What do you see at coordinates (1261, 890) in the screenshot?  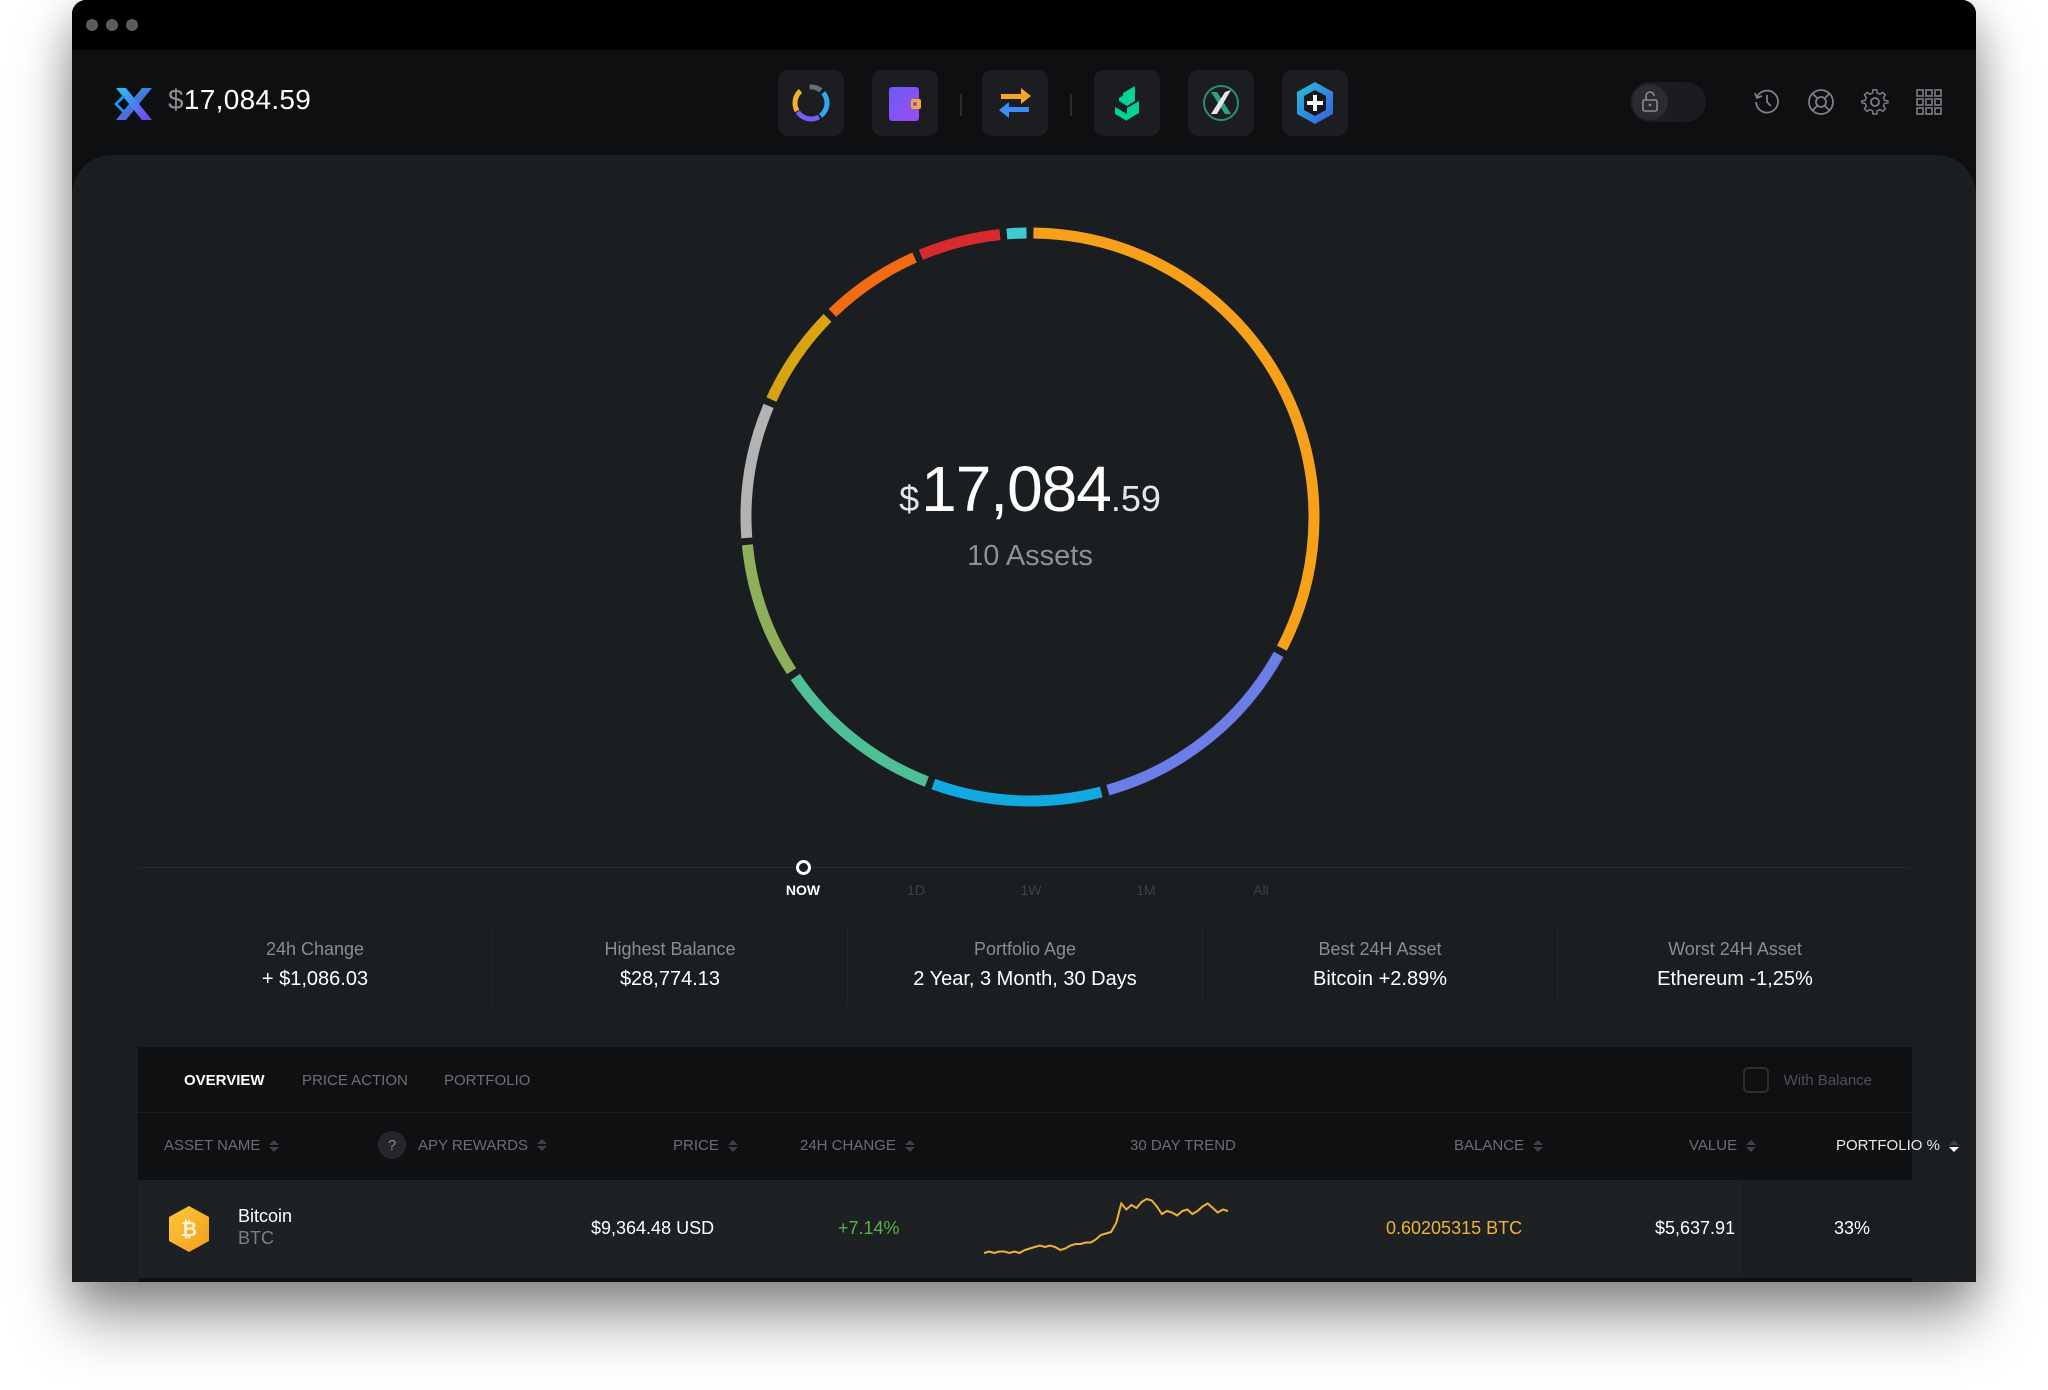 I see `timeline-all: All` at bounding box center [1261, 890].